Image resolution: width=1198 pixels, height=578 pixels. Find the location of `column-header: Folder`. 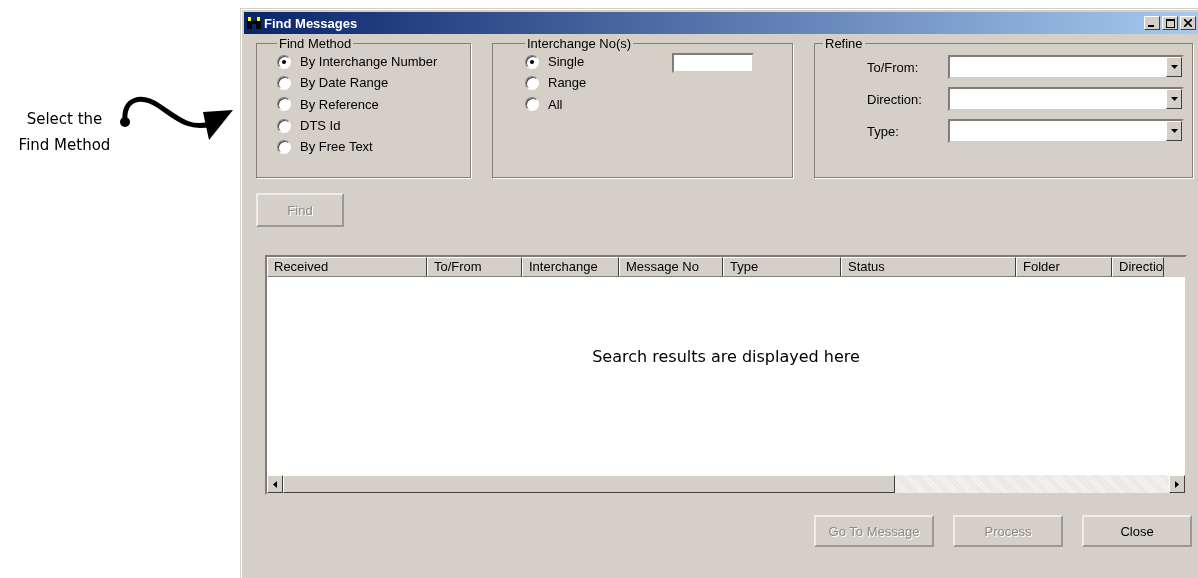

column-header: Folder is located at coordinates (1064, 267).